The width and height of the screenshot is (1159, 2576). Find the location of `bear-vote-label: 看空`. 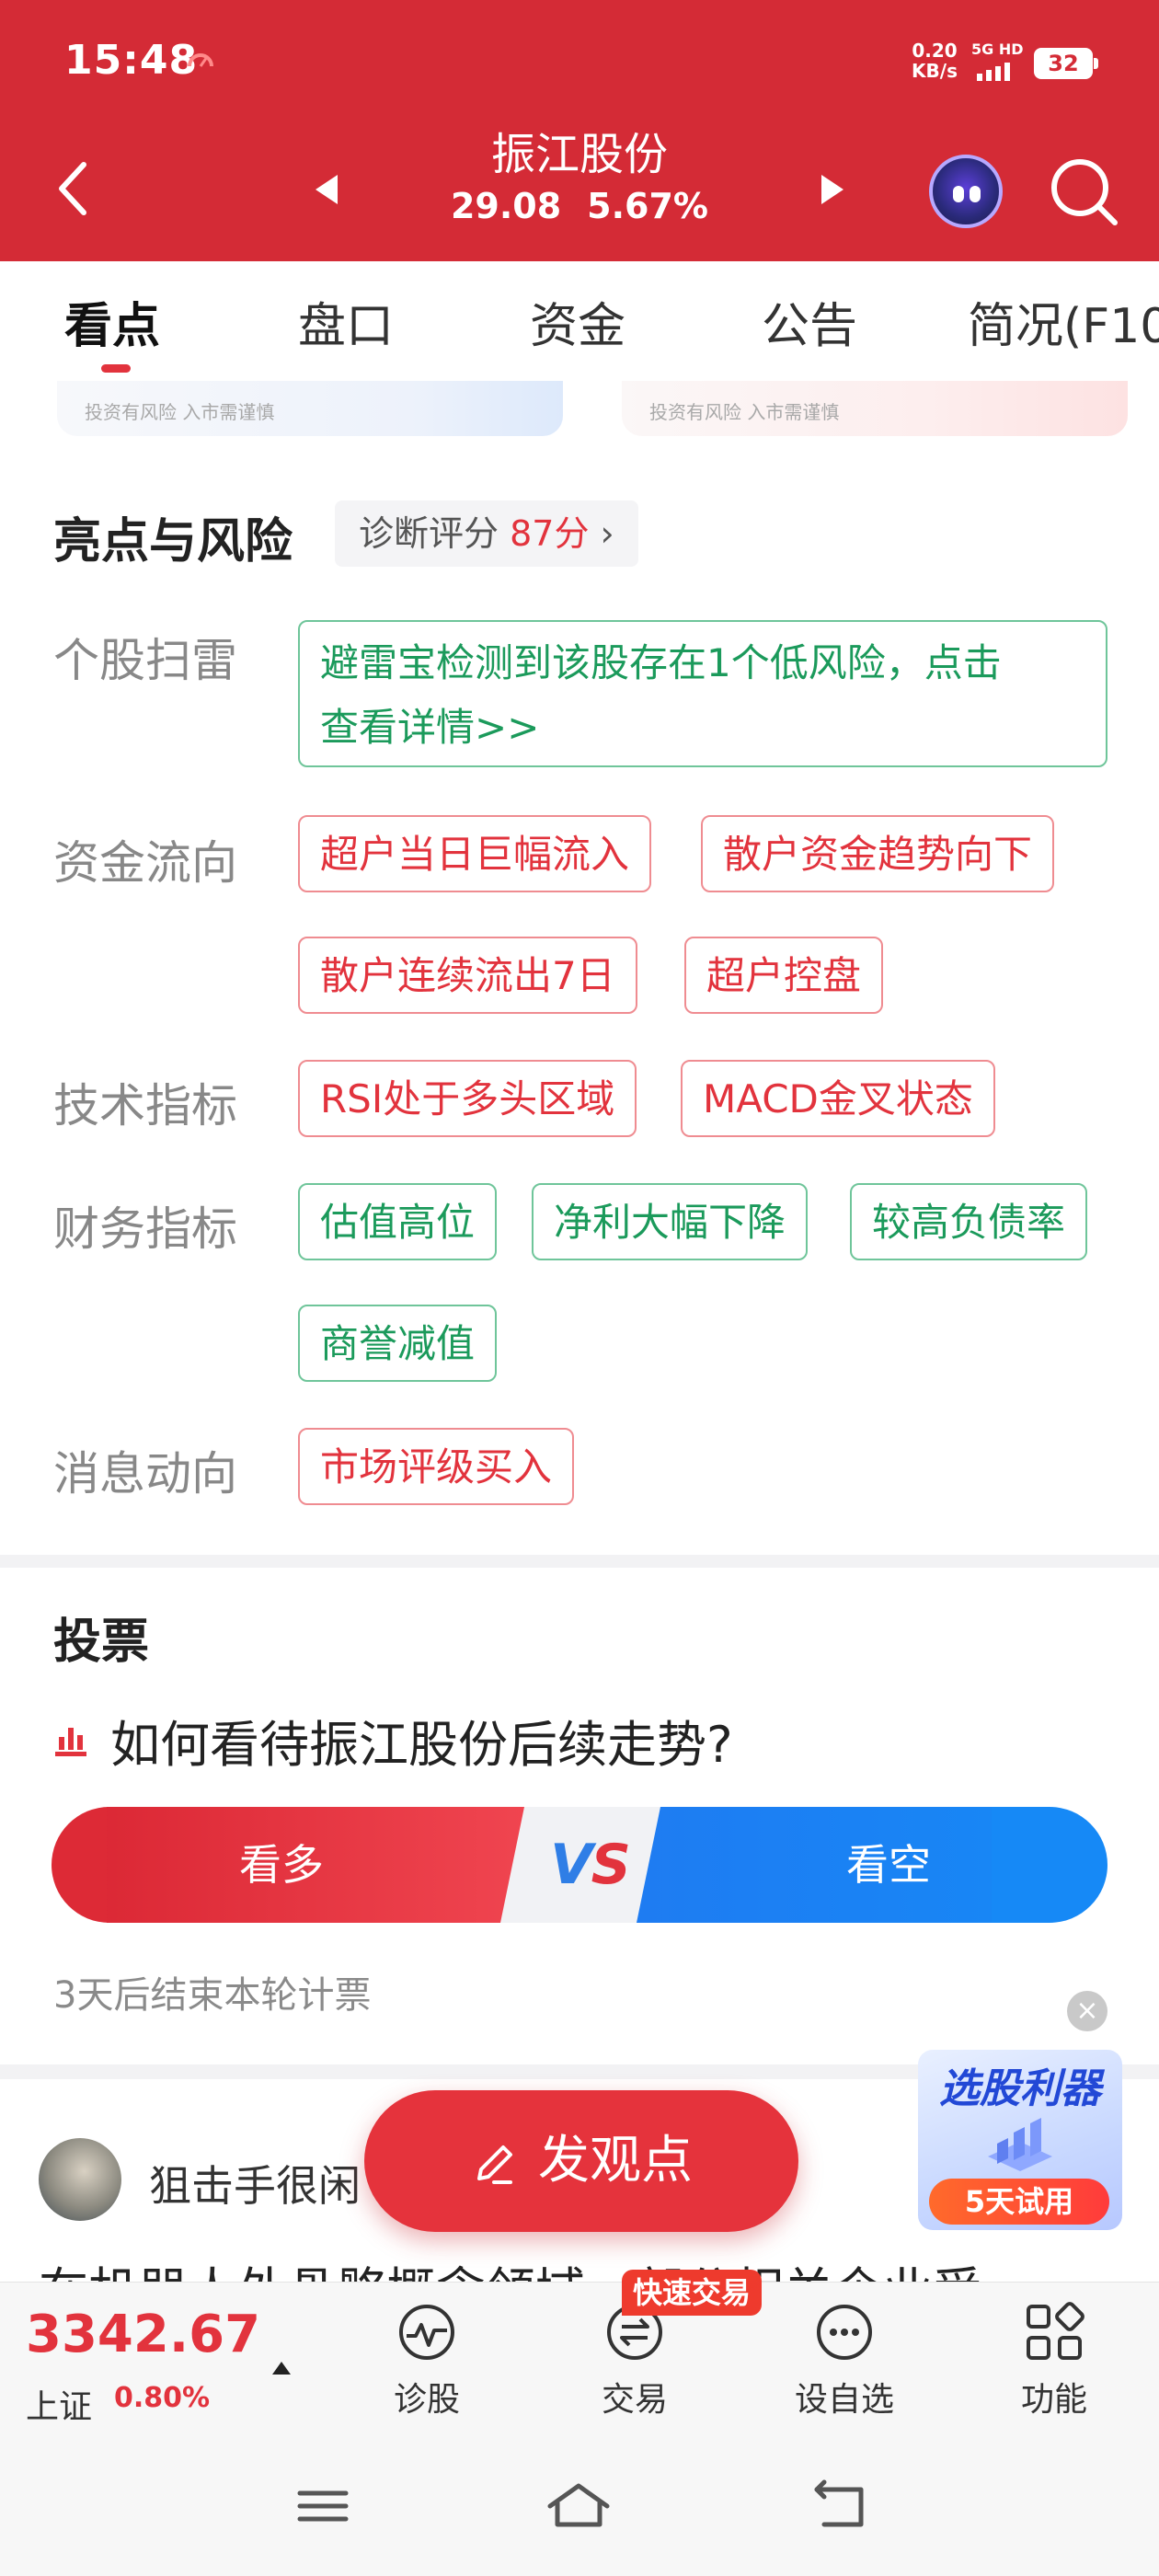

bear-vote-label: 看空 is located at coordinates (888, 1865).